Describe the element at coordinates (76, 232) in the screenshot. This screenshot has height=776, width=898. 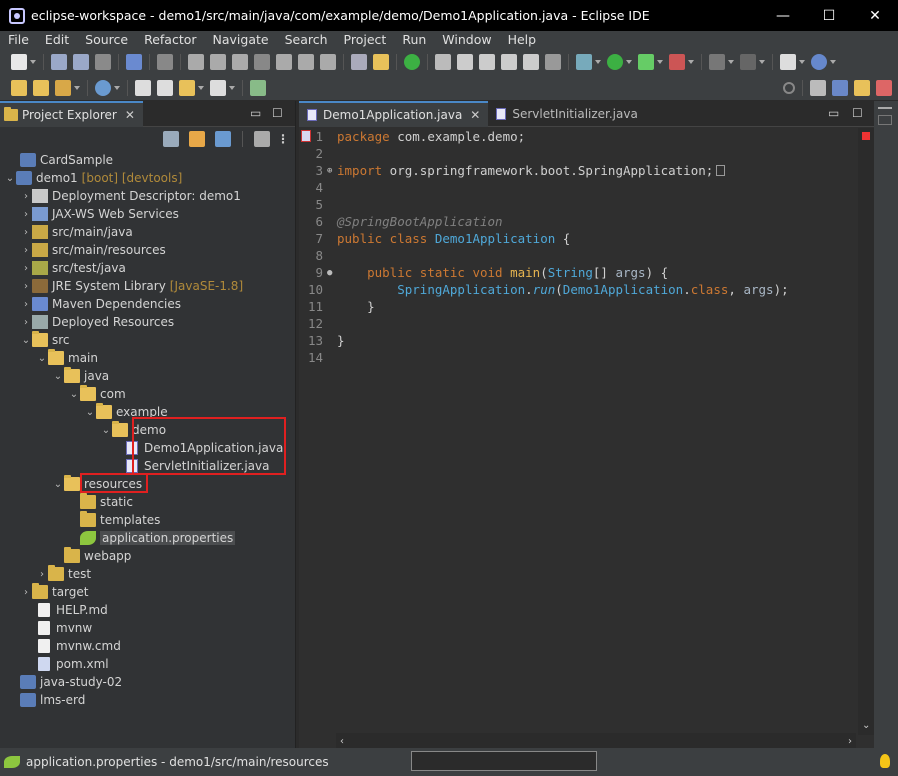
I see `tree-item-src-main-java: › src/main/java` at that location.